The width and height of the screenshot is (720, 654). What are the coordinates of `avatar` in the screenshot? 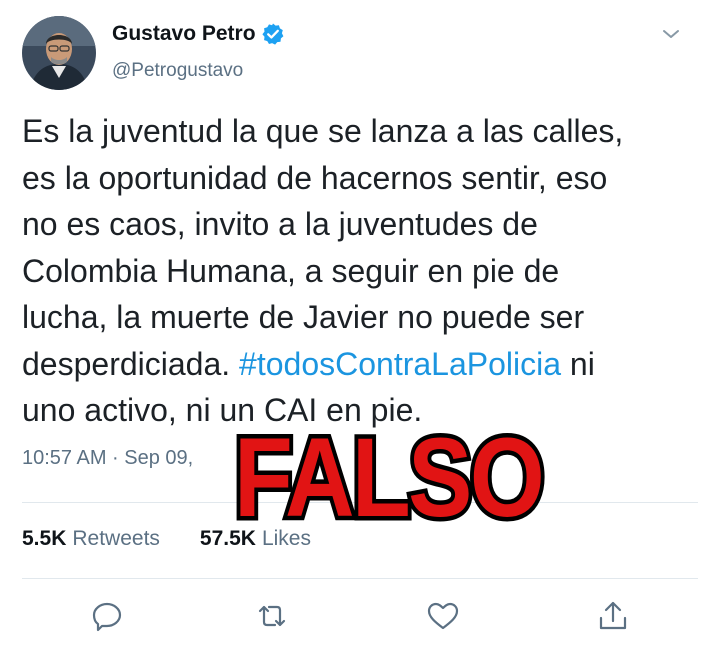 It's located at (59, 53).